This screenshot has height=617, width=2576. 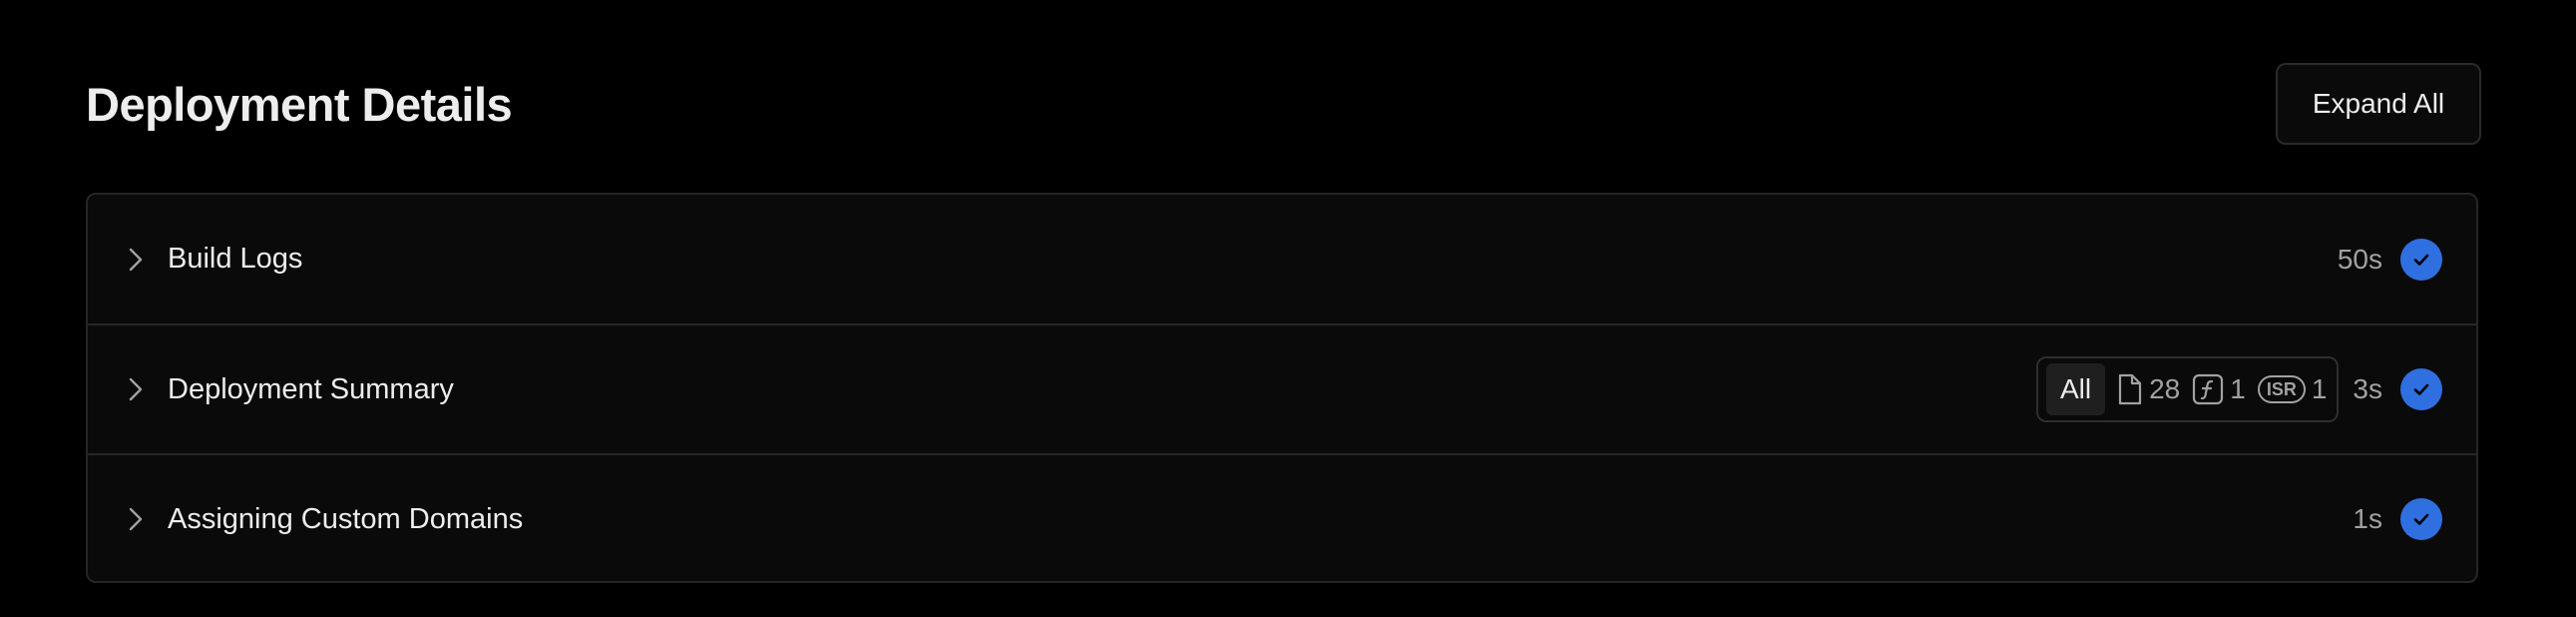 I want to click on file-icon, so click(x=2130, y=389).